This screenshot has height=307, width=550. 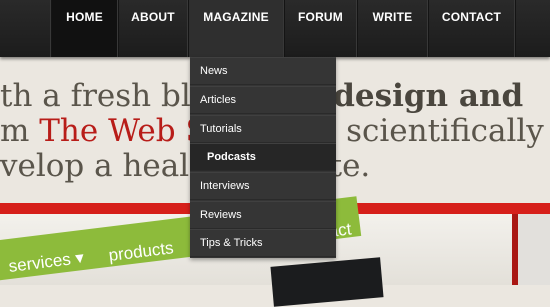 I want to click on dropdown-item-podcasts: Podcasts, so click(x=263, y=157).